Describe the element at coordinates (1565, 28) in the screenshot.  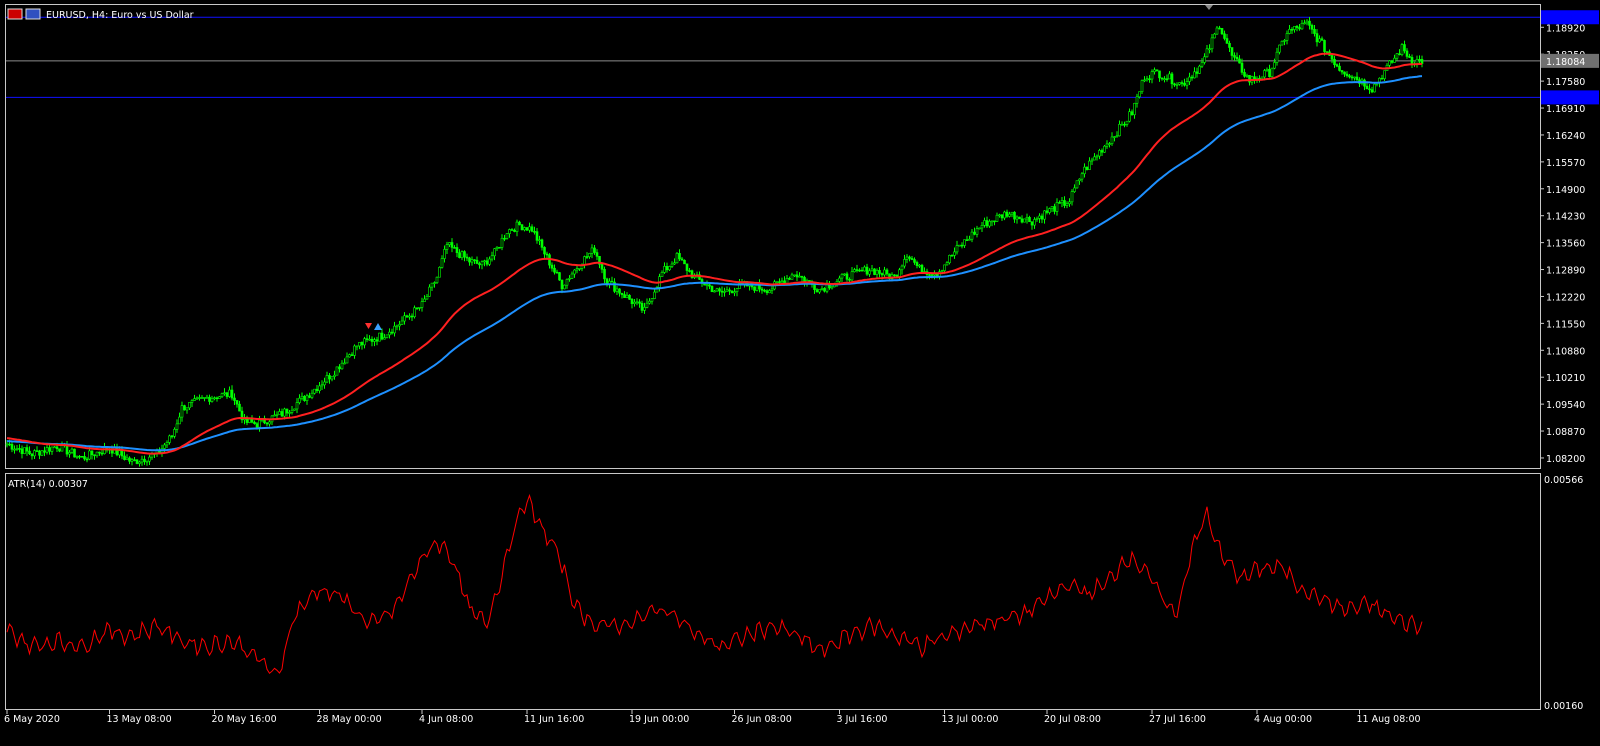
I see `price-tick-label: 1.18920` at that location.